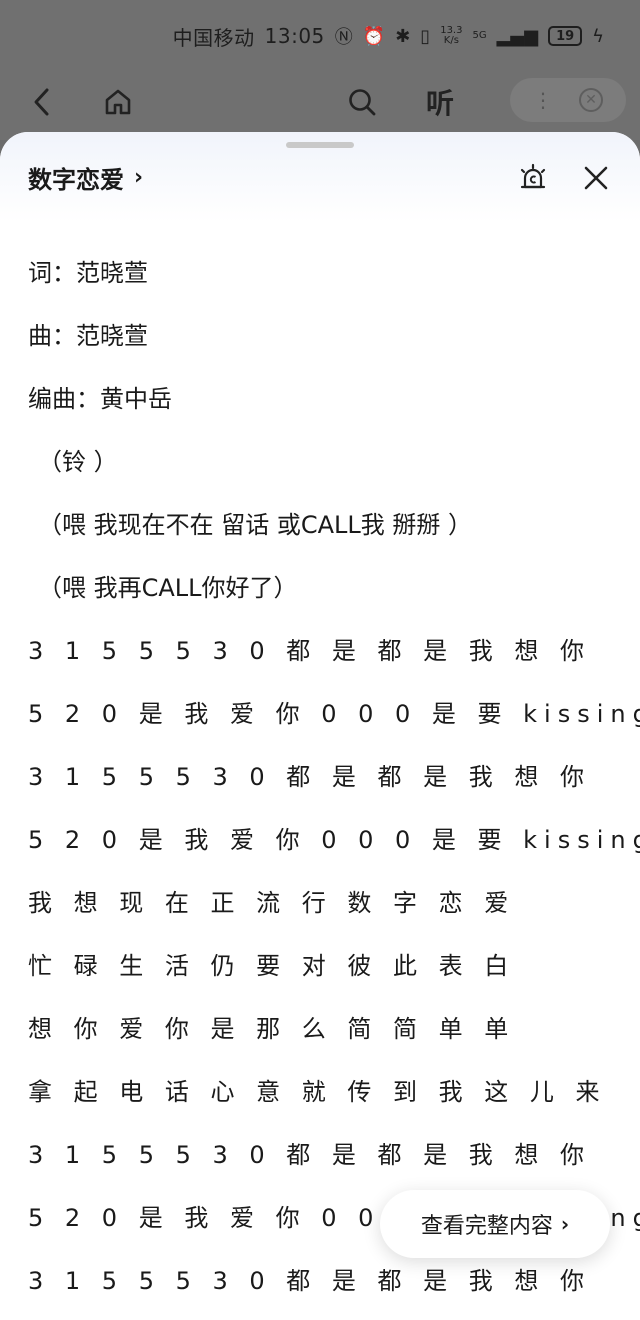  What do you see at coordinates (213, 37) in the screenshot?
I see `carrier-name: 中国移动` at bounding box center [213, 37].